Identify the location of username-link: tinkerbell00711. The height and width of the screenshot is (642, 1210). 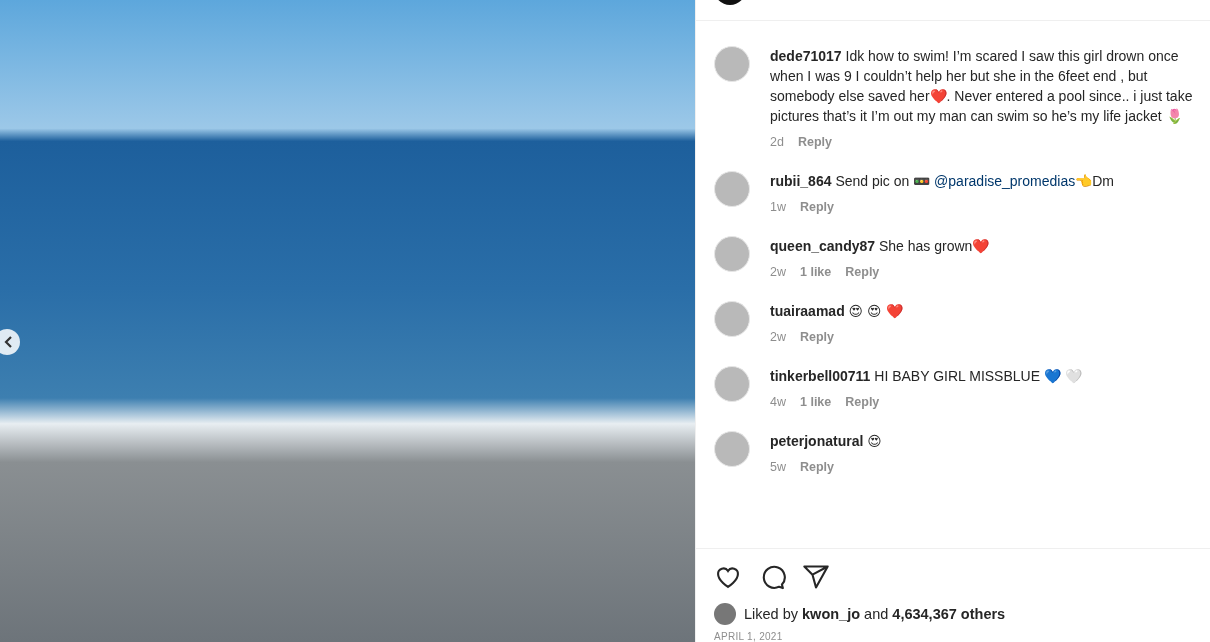
(820, 376).